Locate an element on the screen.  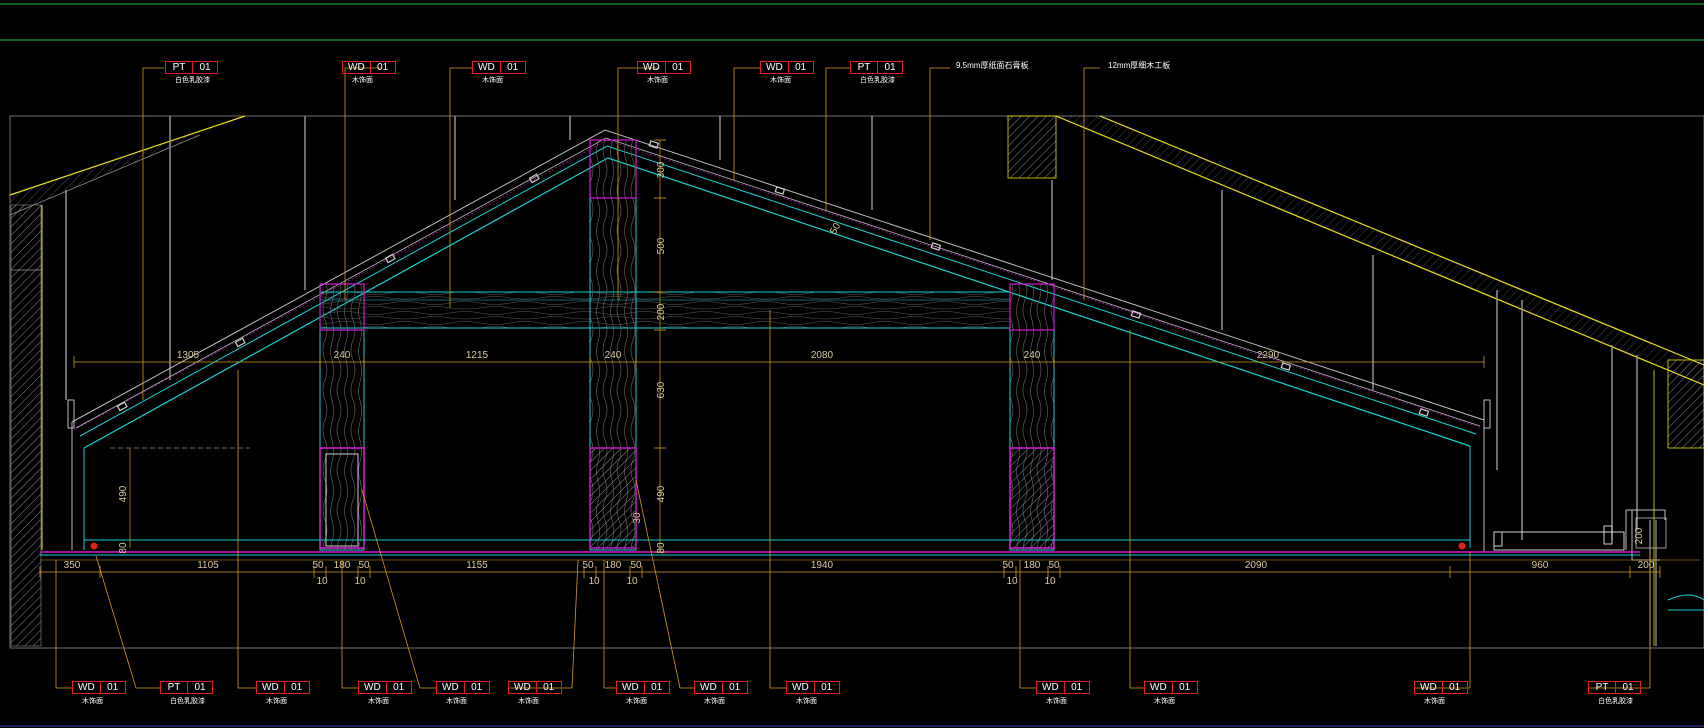
bottom-4-code: WD is located at coordinates (373, 687).